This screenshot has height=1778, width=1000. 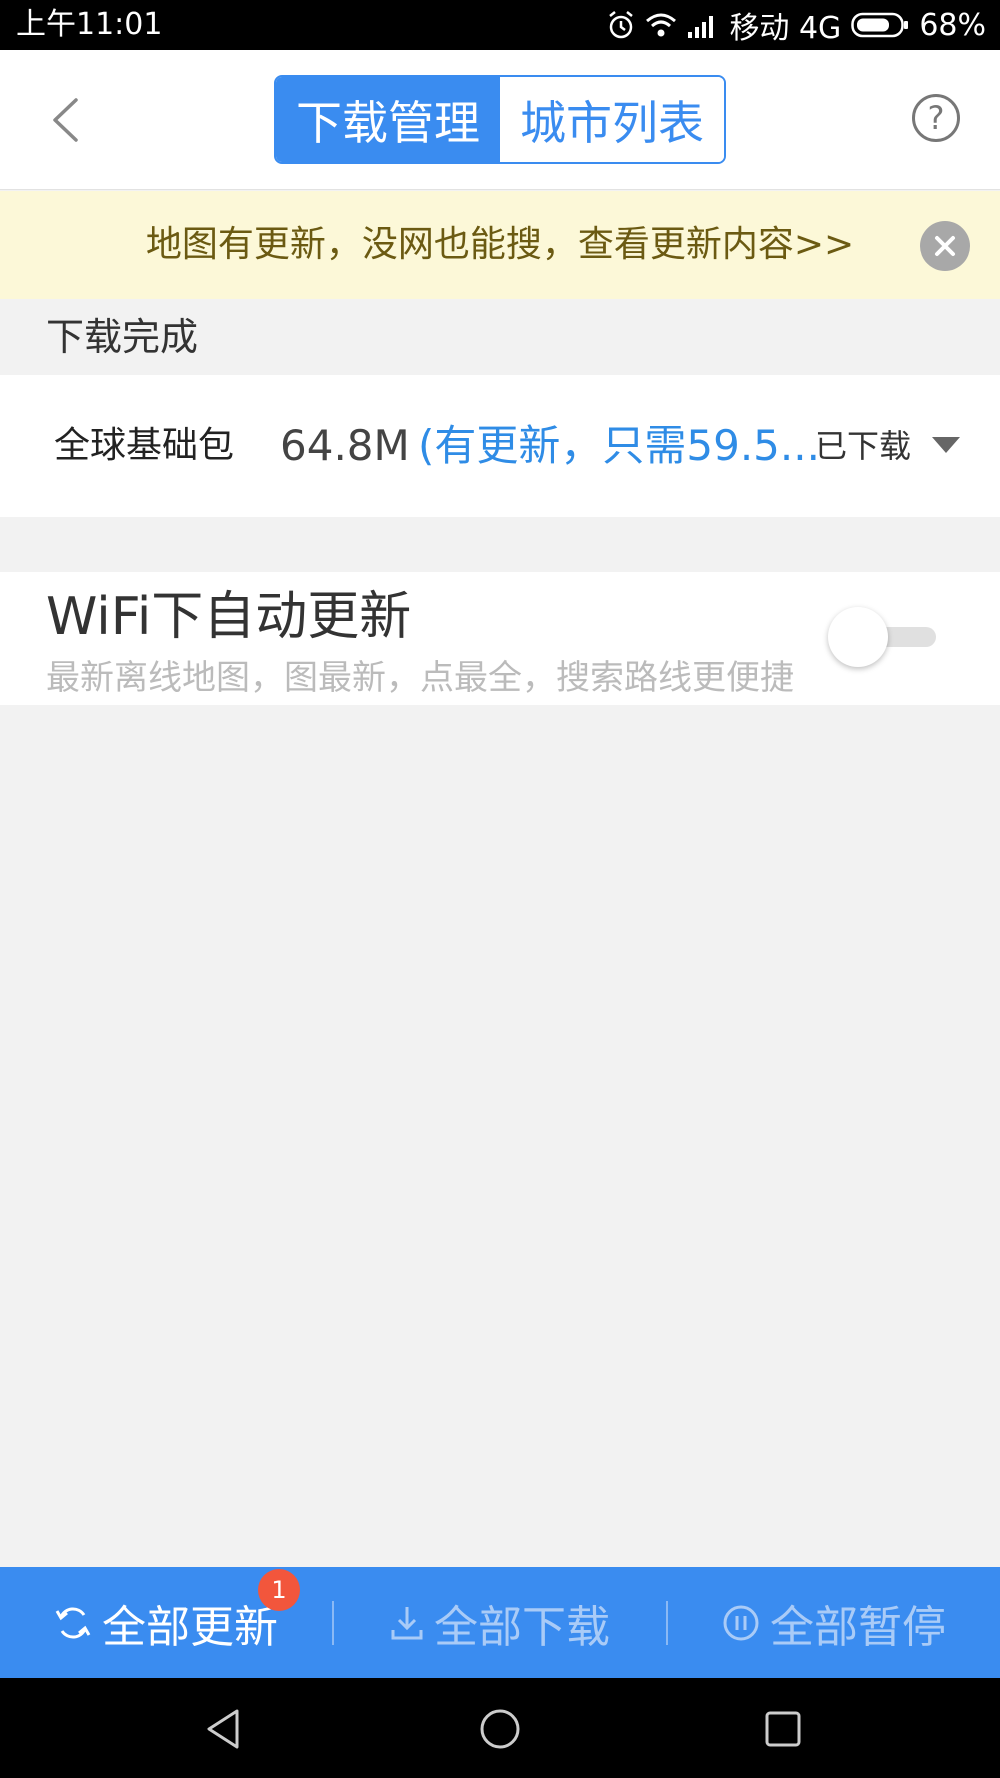 I want to click on alarm-icon, so click(x=621, y=25).